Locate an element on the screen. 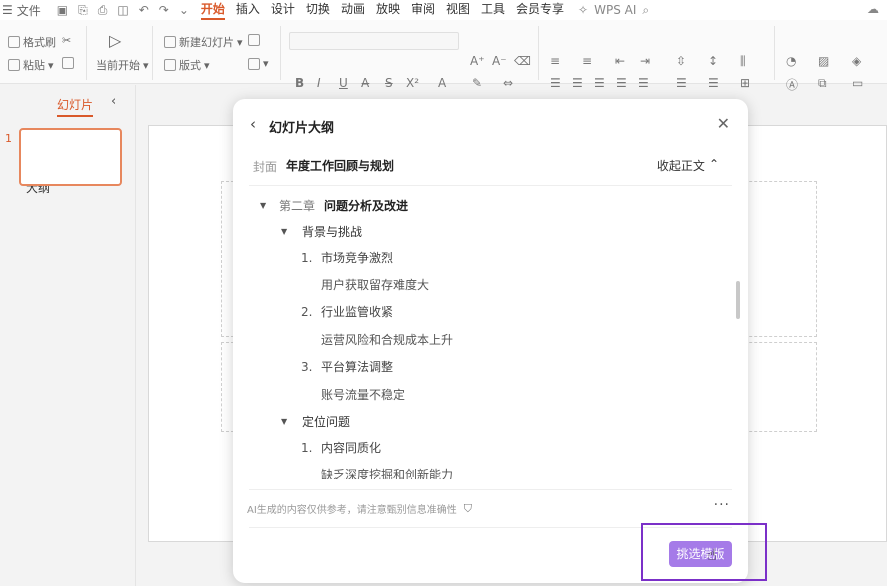  strikethrough-alt-icon: S̶ is located at coordinates (389, 83).